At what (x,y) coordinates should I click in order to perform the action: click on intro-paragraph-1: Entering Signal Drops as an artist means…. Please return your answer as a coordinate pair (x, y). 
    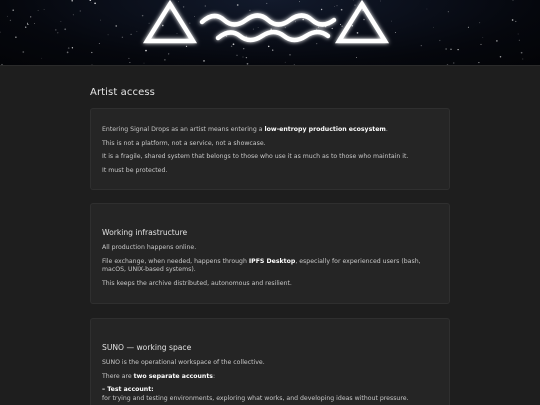
    Looking at the image, I should click on (270, 130).